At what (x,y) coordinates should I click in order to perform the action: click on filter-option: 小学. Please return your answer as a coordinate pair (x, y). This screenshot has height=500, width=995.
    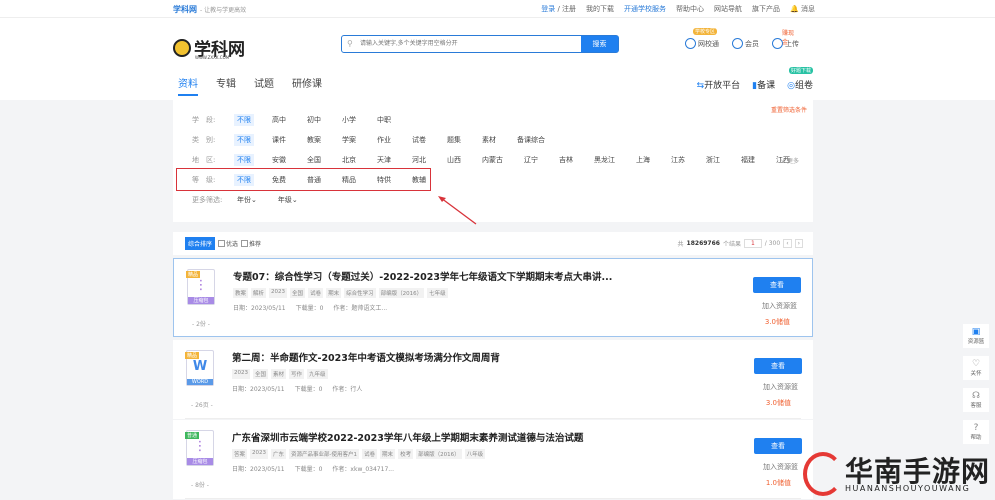
    Looking at the image, I should click on (349, 120).